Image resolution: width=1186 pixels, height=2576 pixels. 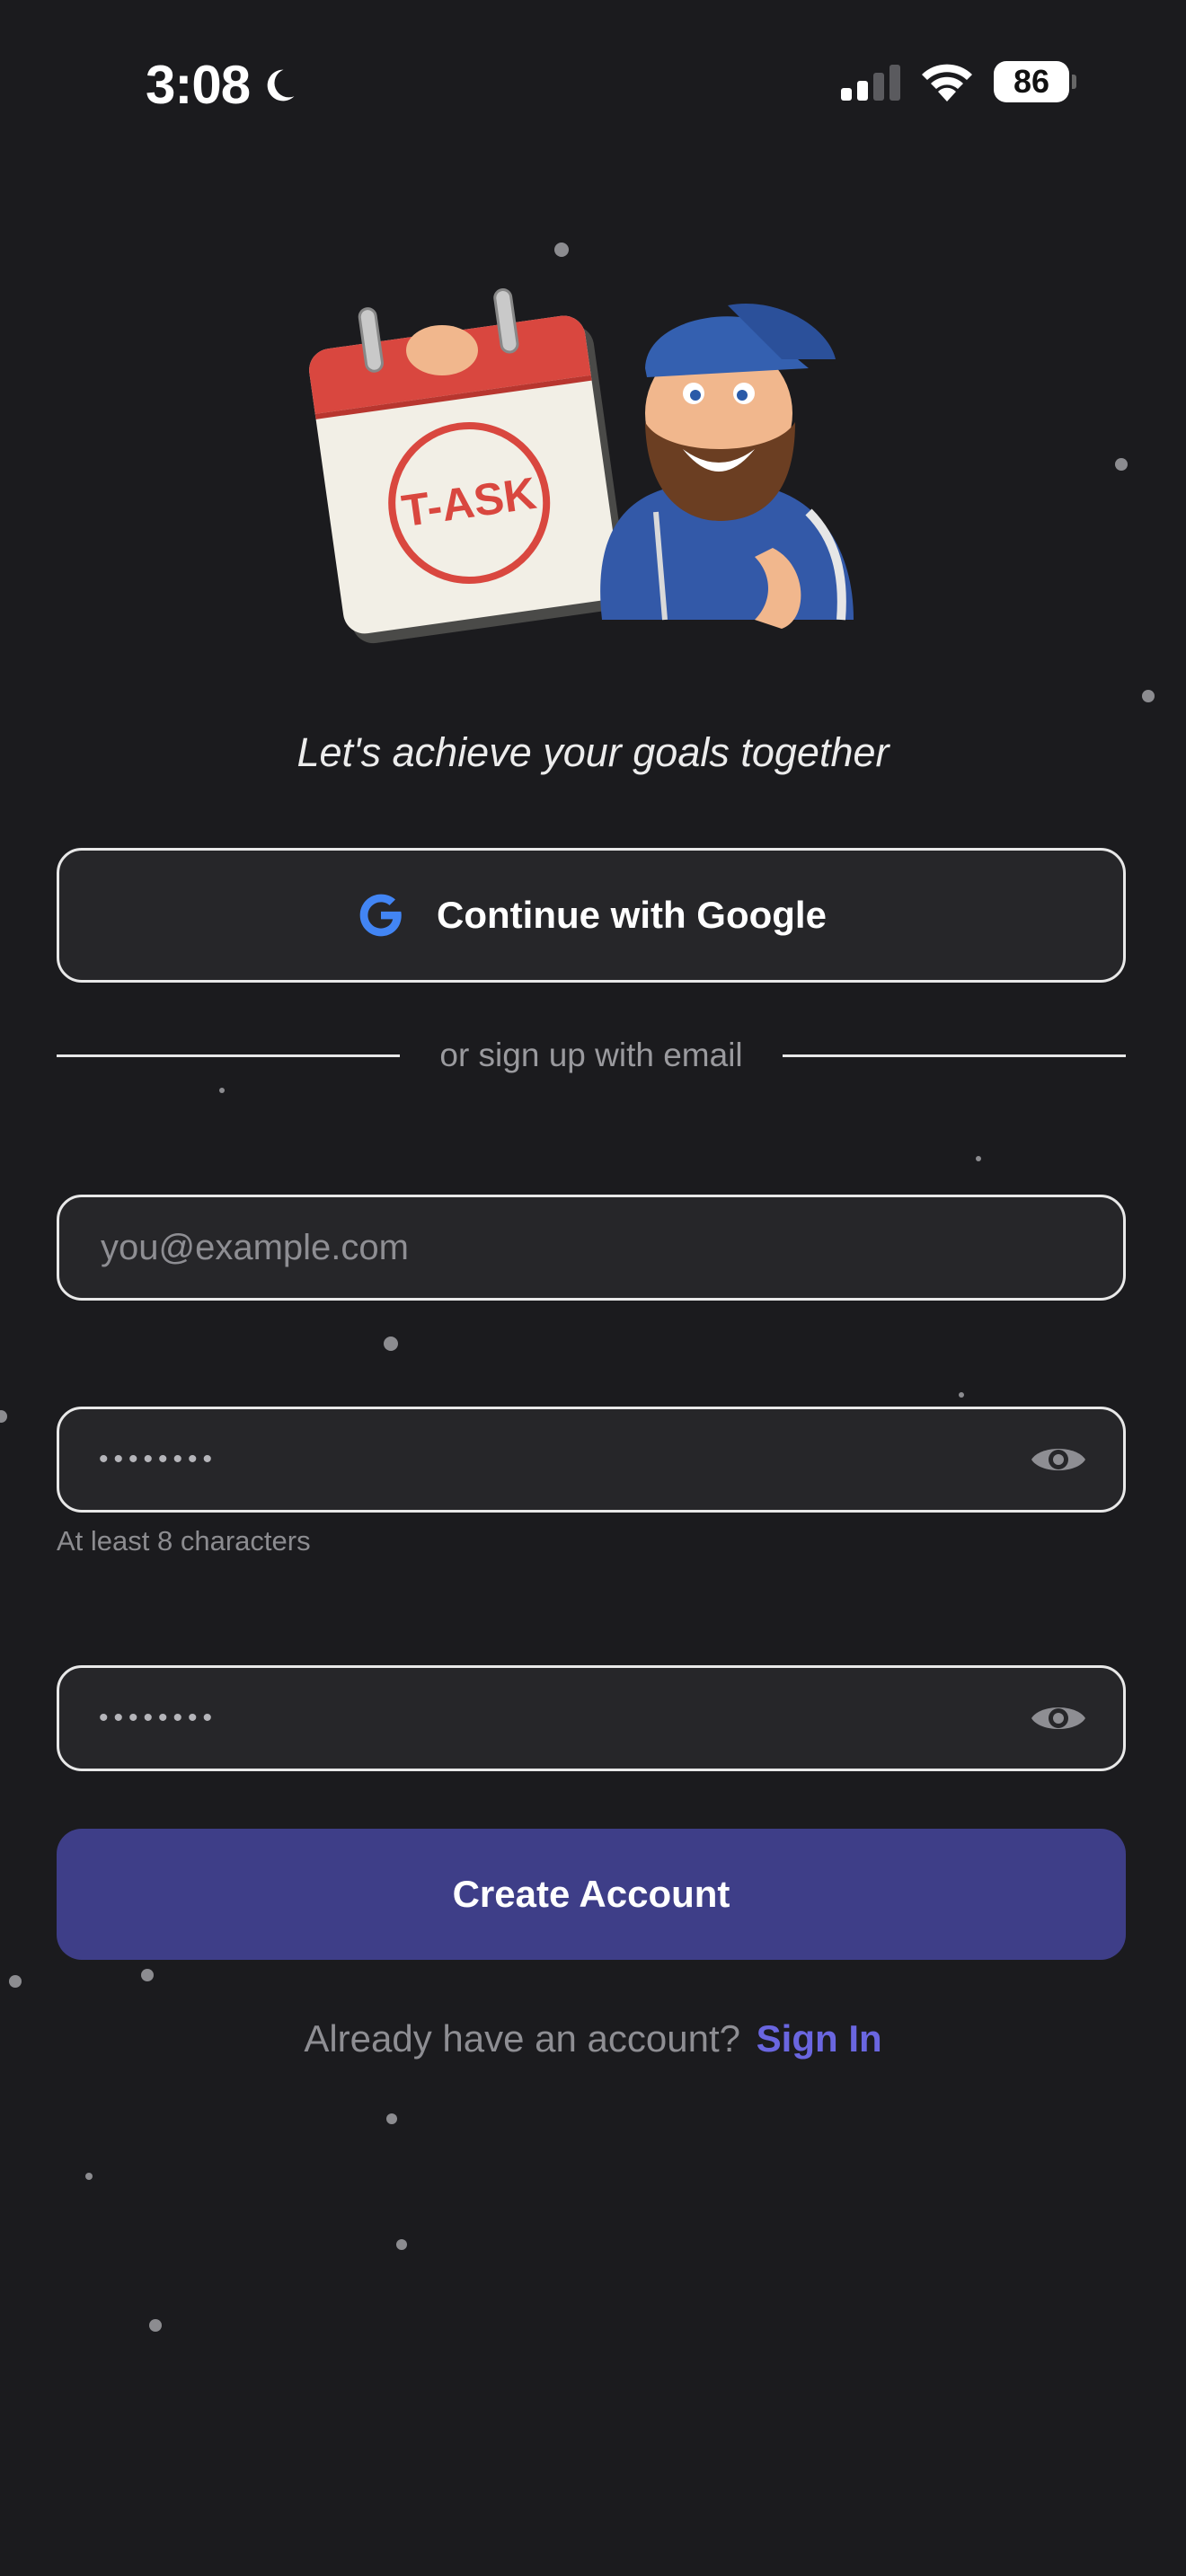 I want to click on confirm-password-field: ••••••••, so click(x=591, y=1718).